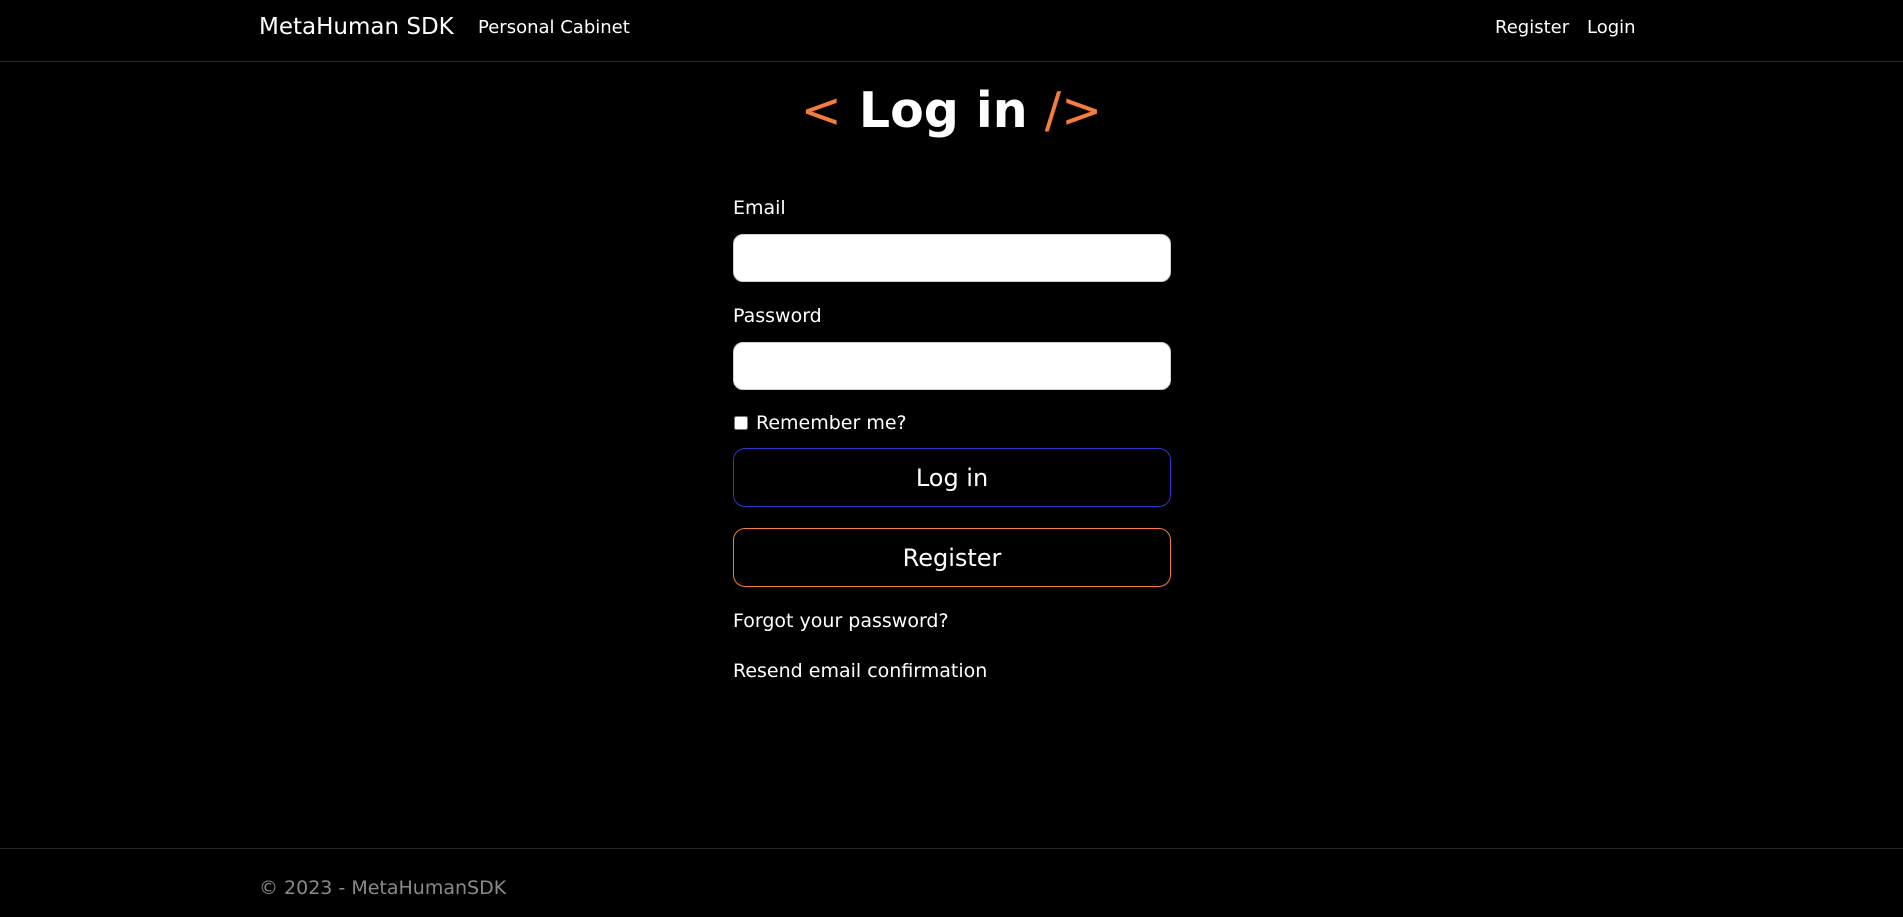  I want to click on email-input, so click(952, 258).